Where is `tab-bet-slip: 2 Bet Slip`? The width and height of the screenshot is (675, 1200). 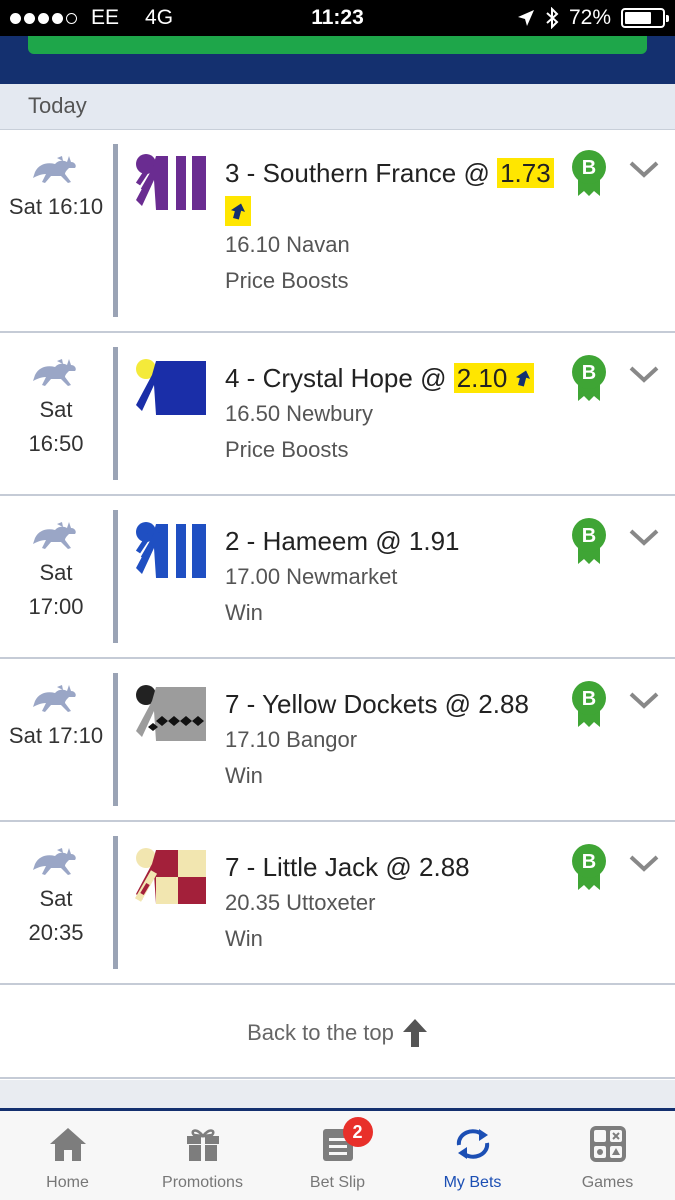
tab-bet-slip: 2 Bet Slip is located at coordinates (337, 1155).